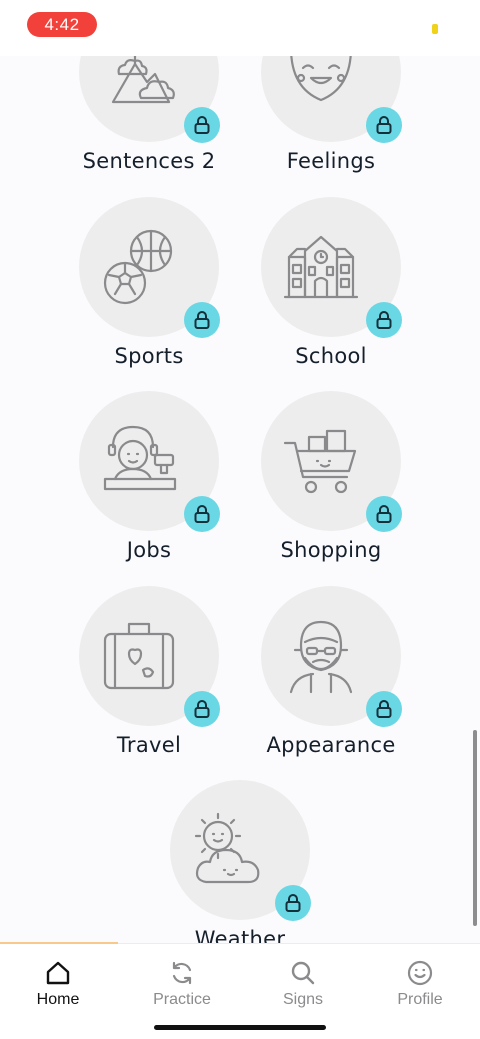 This screenshot has height=1039, width=480. What do you see at coordinates (331, 356) in the screenshot?
I see `category-label: School` at bounding box center [331, 356].